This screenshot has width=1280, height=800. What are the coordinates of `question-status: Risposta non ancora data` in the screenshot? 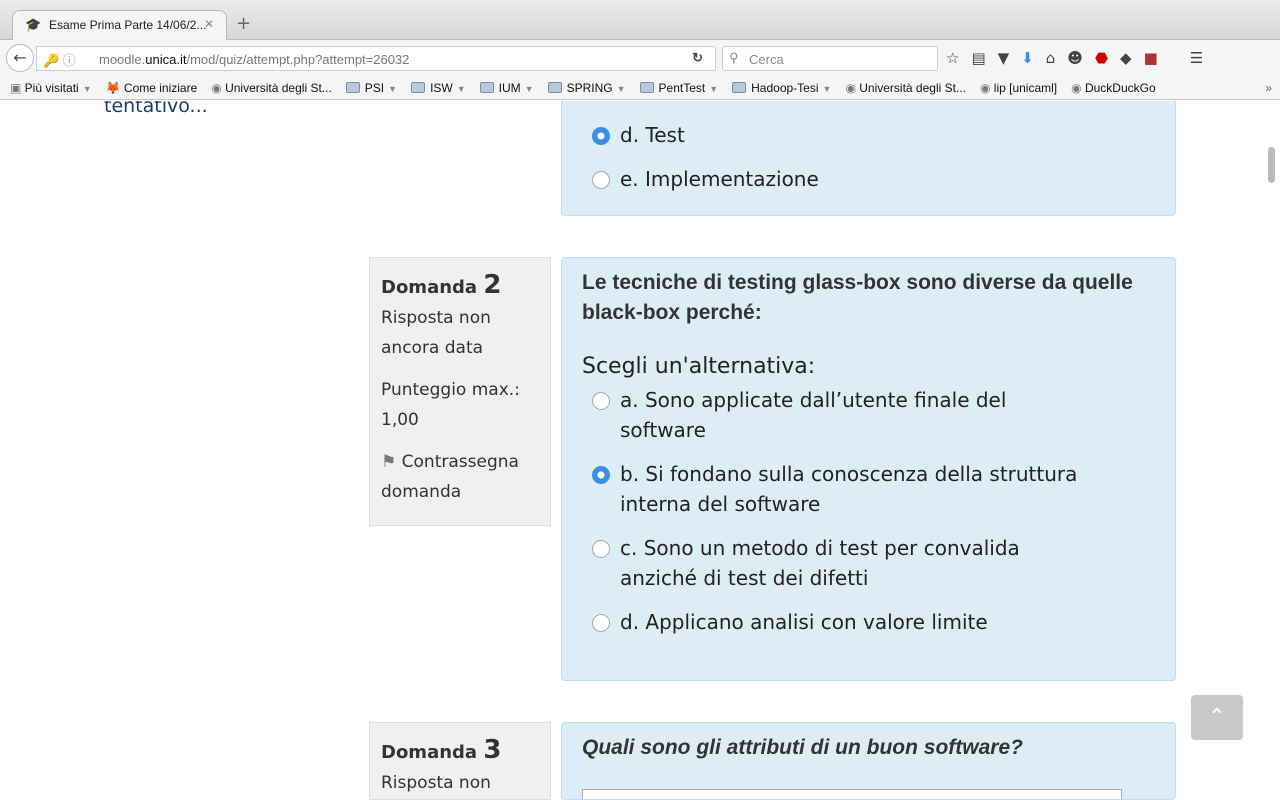 It's located at (436, 333).